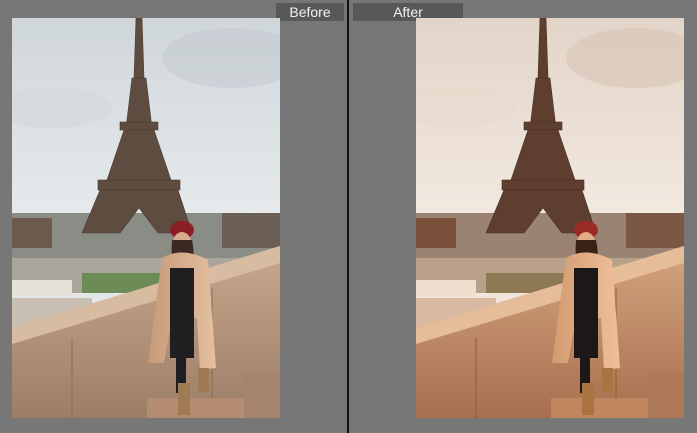 This screenshot has height=433, width=697. Describe the element at coordinates (310, 12) in the screenshot. I see `before-label: Before` at that location.